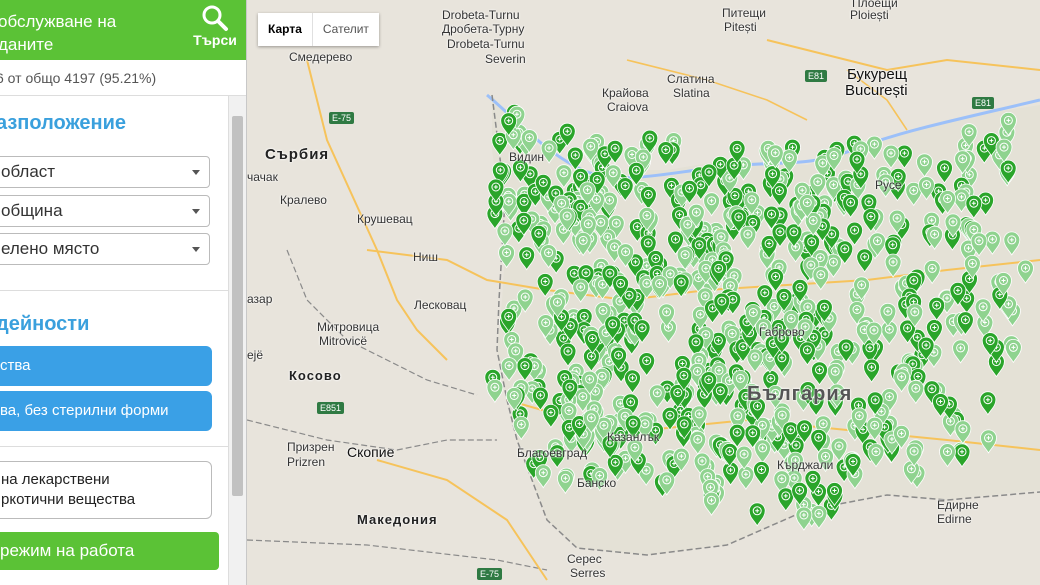 This screenshot has height=585, width=1040. What do you see at coordinates (27, 44) in the screenshot?
I see `app-title-line2: даните` at bounding box center [27, 44].